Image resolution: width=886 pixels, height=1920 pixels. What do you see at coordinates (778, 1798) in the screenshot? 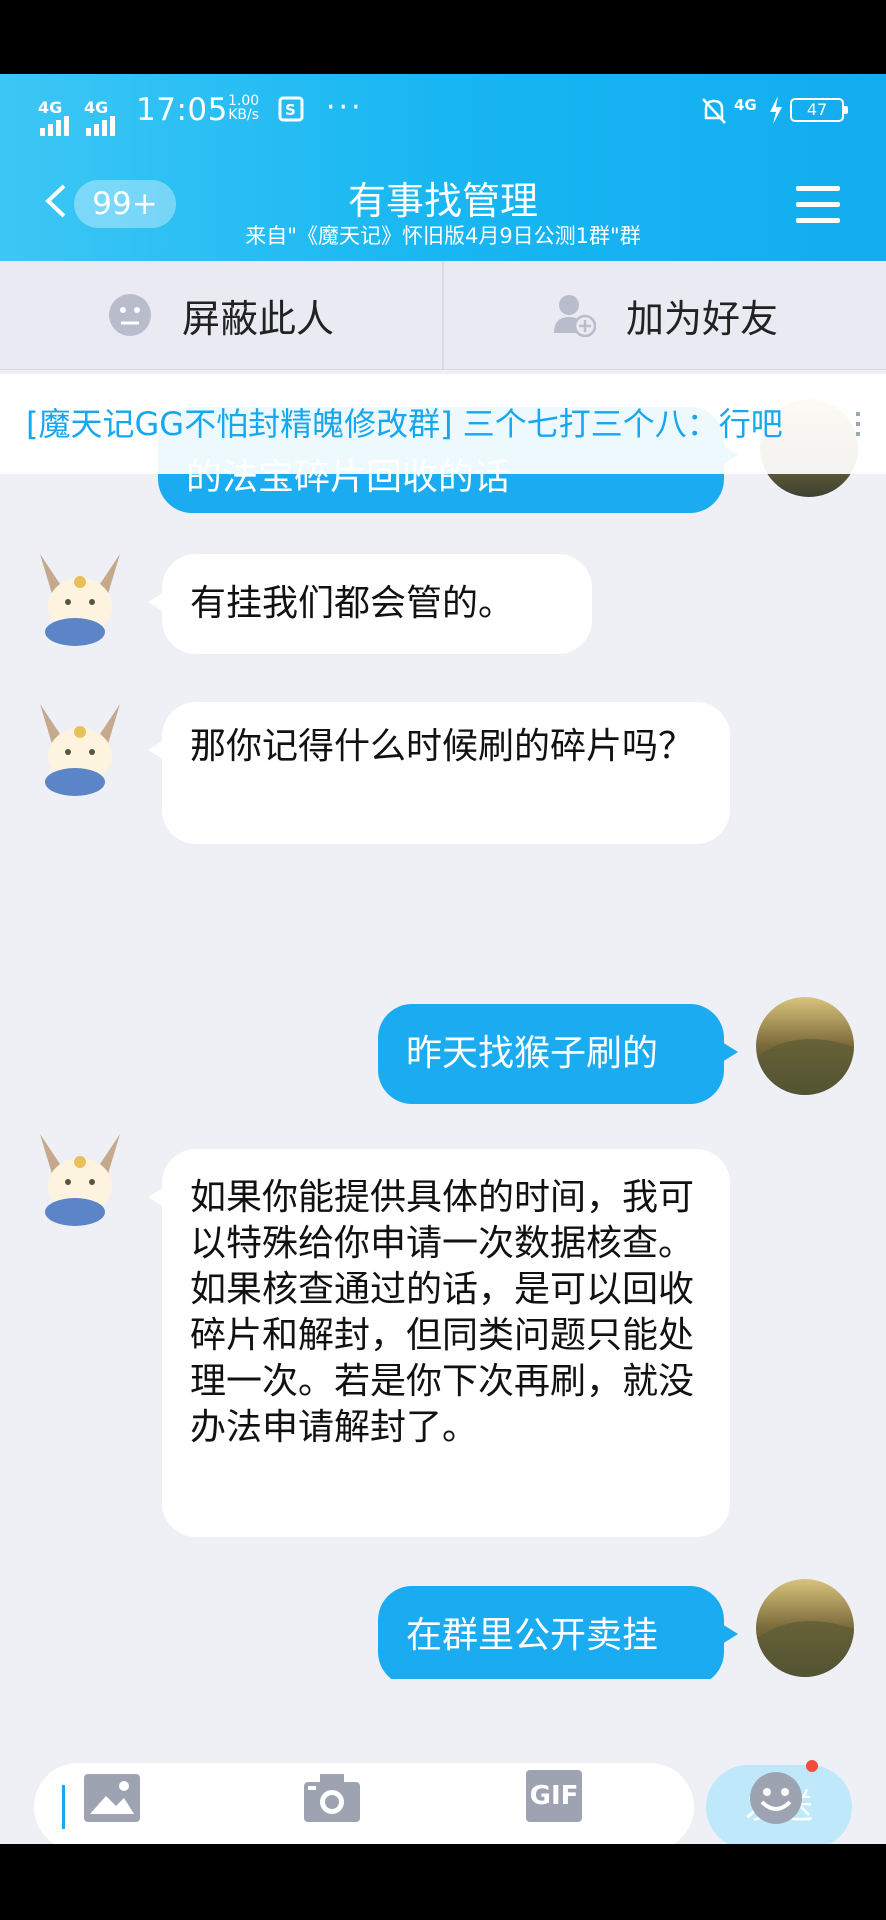
I see `emoji-icon` at bounding box center [778, 1798].